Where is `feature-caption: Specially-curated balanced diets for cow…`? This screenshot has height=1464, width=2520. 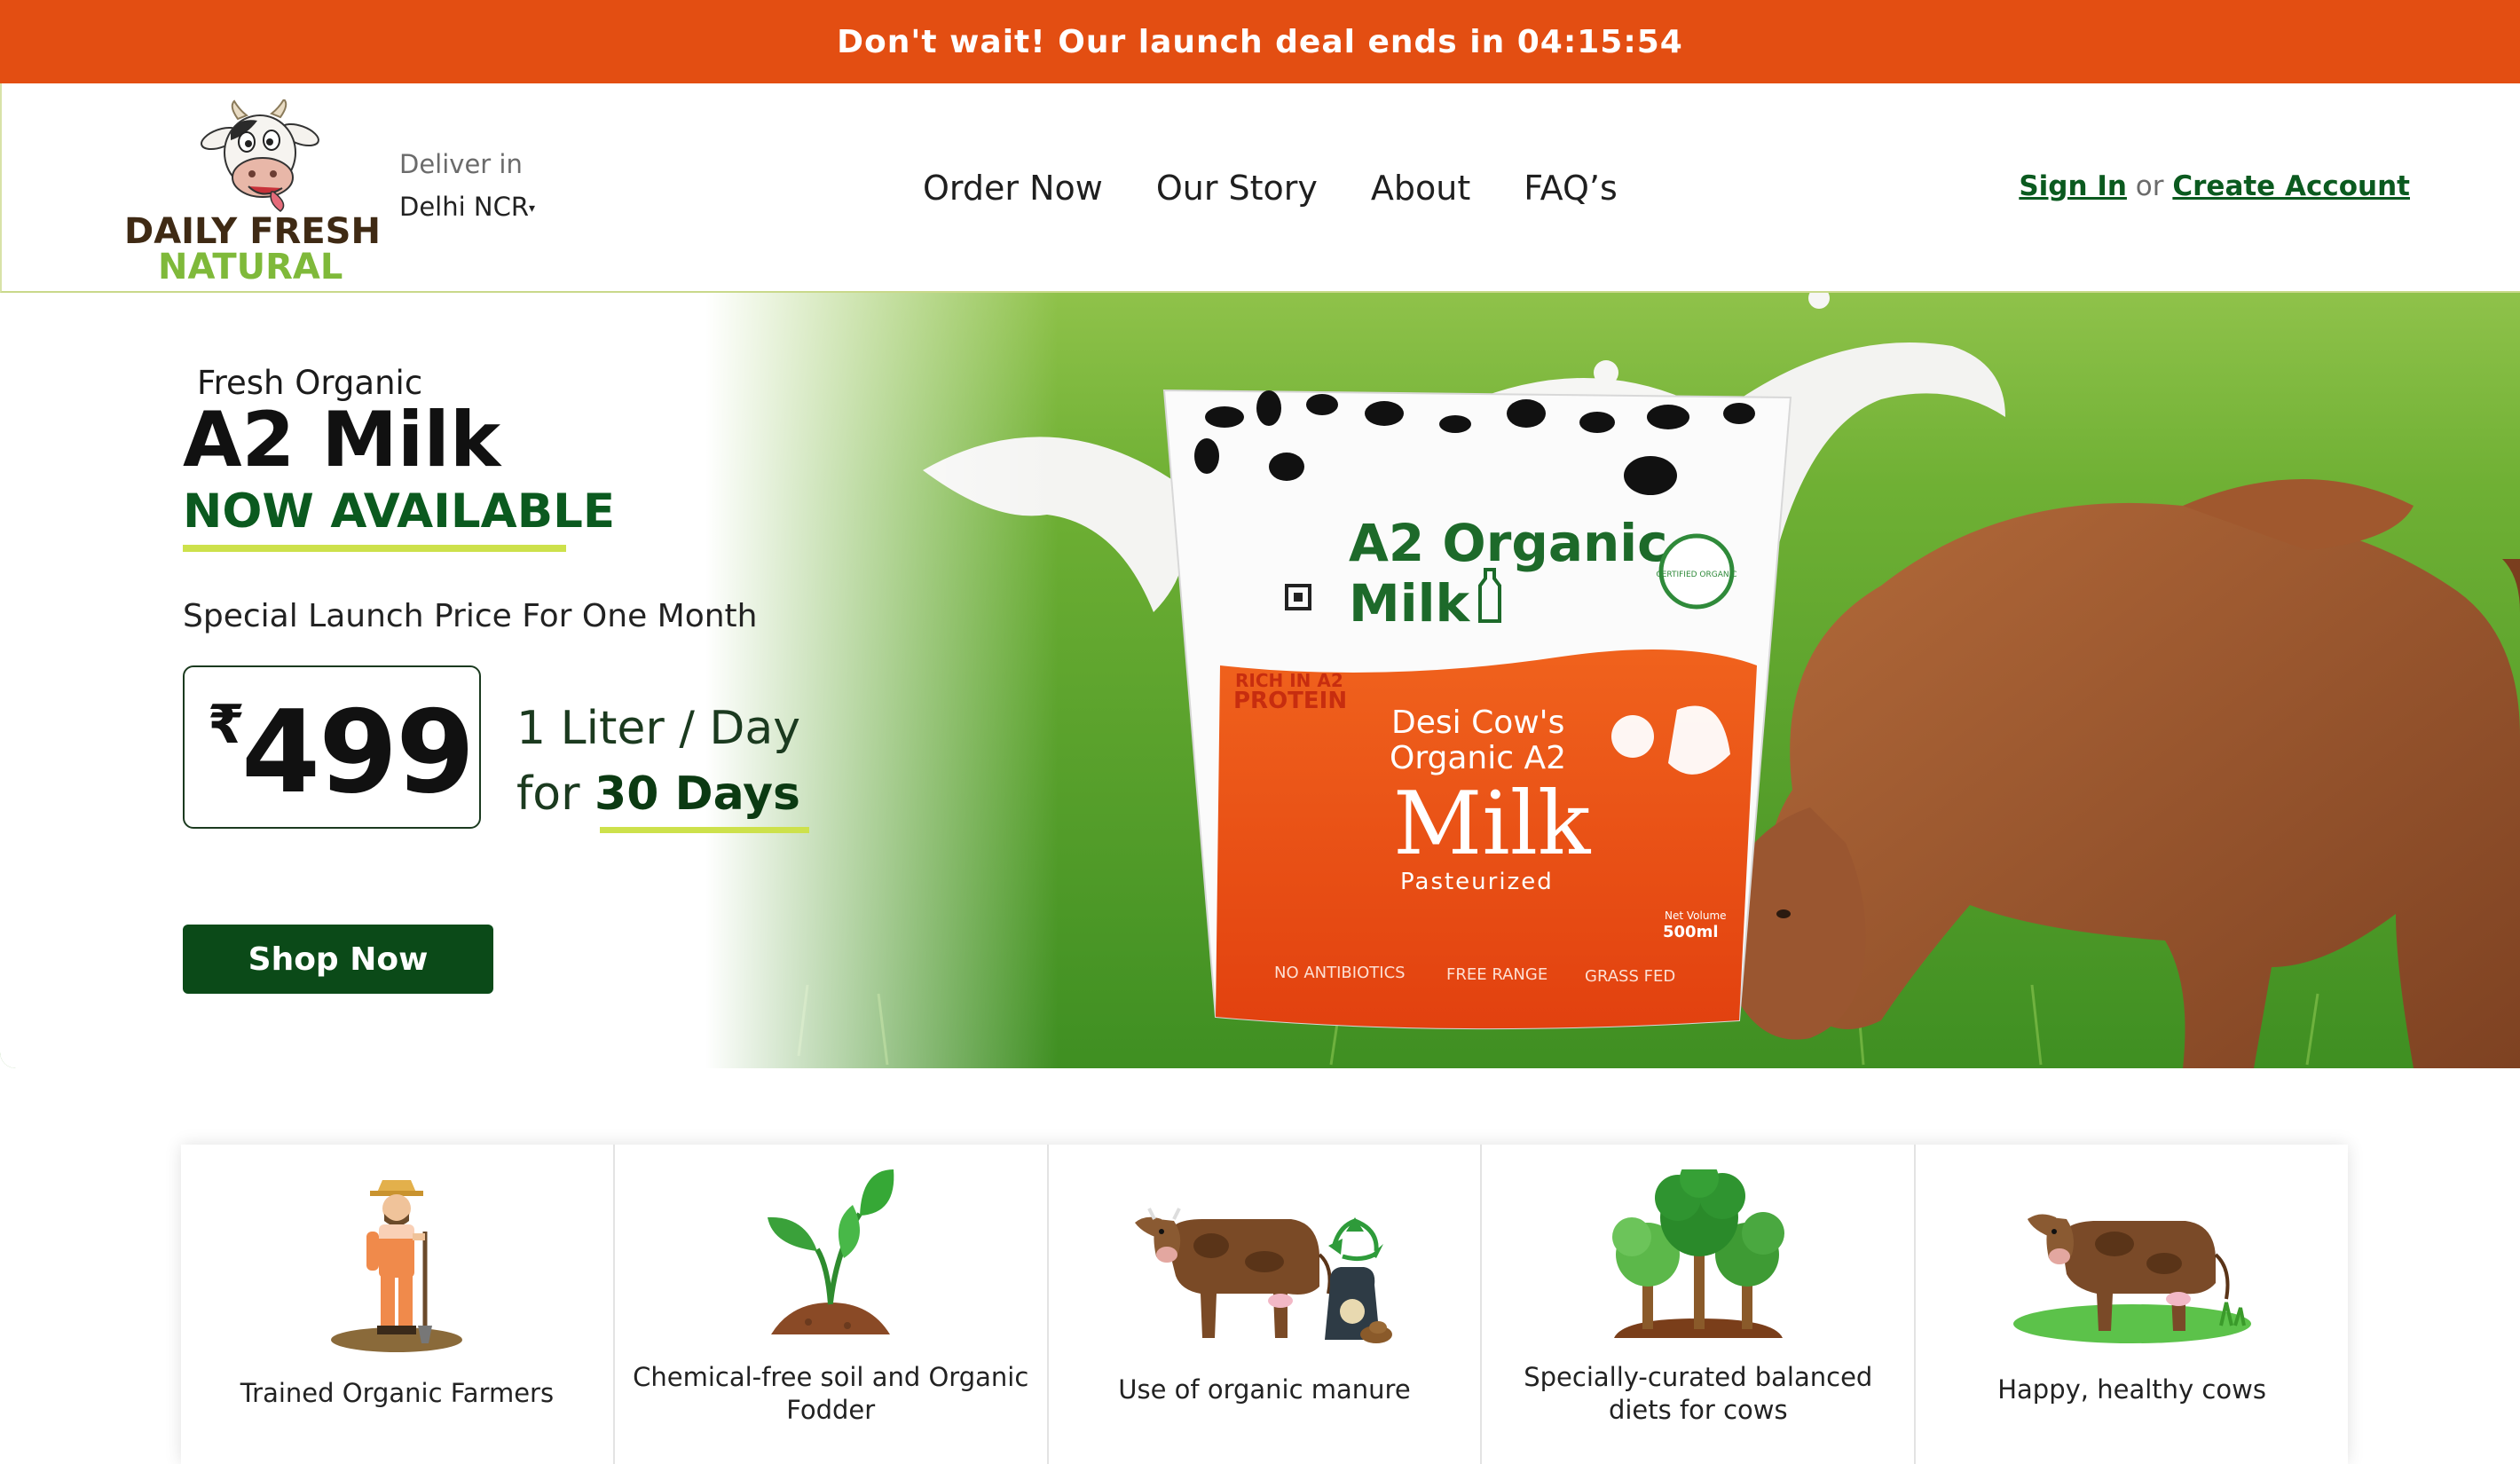
feature-caption: Specially-curated balanced diets for cow… is located at coordinates (1699, 1394).